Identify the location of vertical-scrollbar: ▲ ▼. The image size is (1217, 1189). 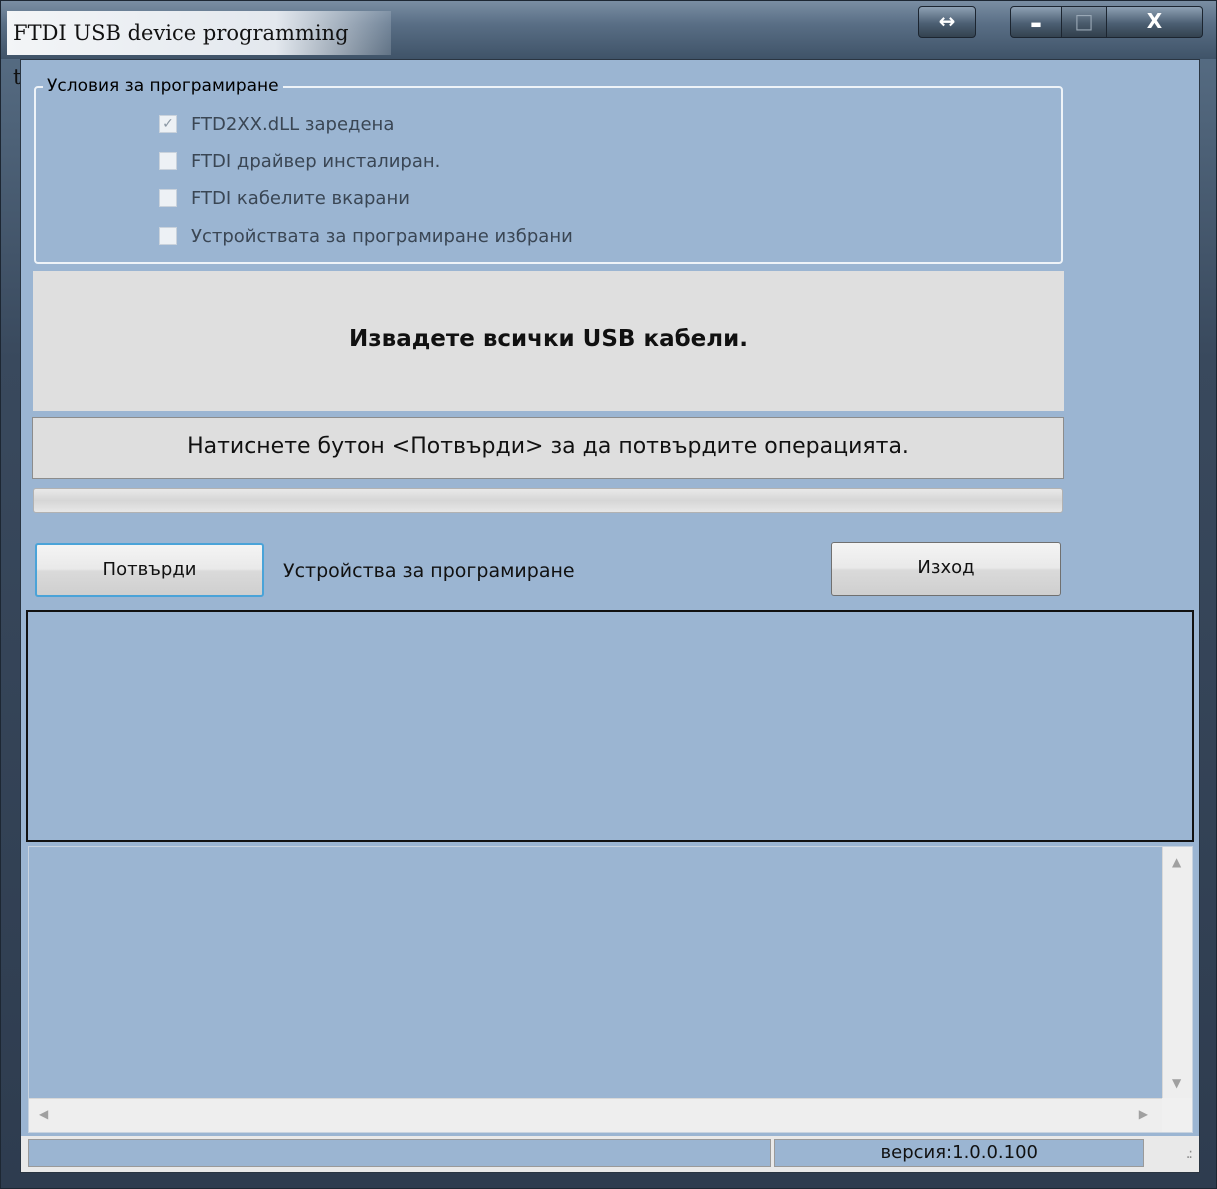
(1177, 972).